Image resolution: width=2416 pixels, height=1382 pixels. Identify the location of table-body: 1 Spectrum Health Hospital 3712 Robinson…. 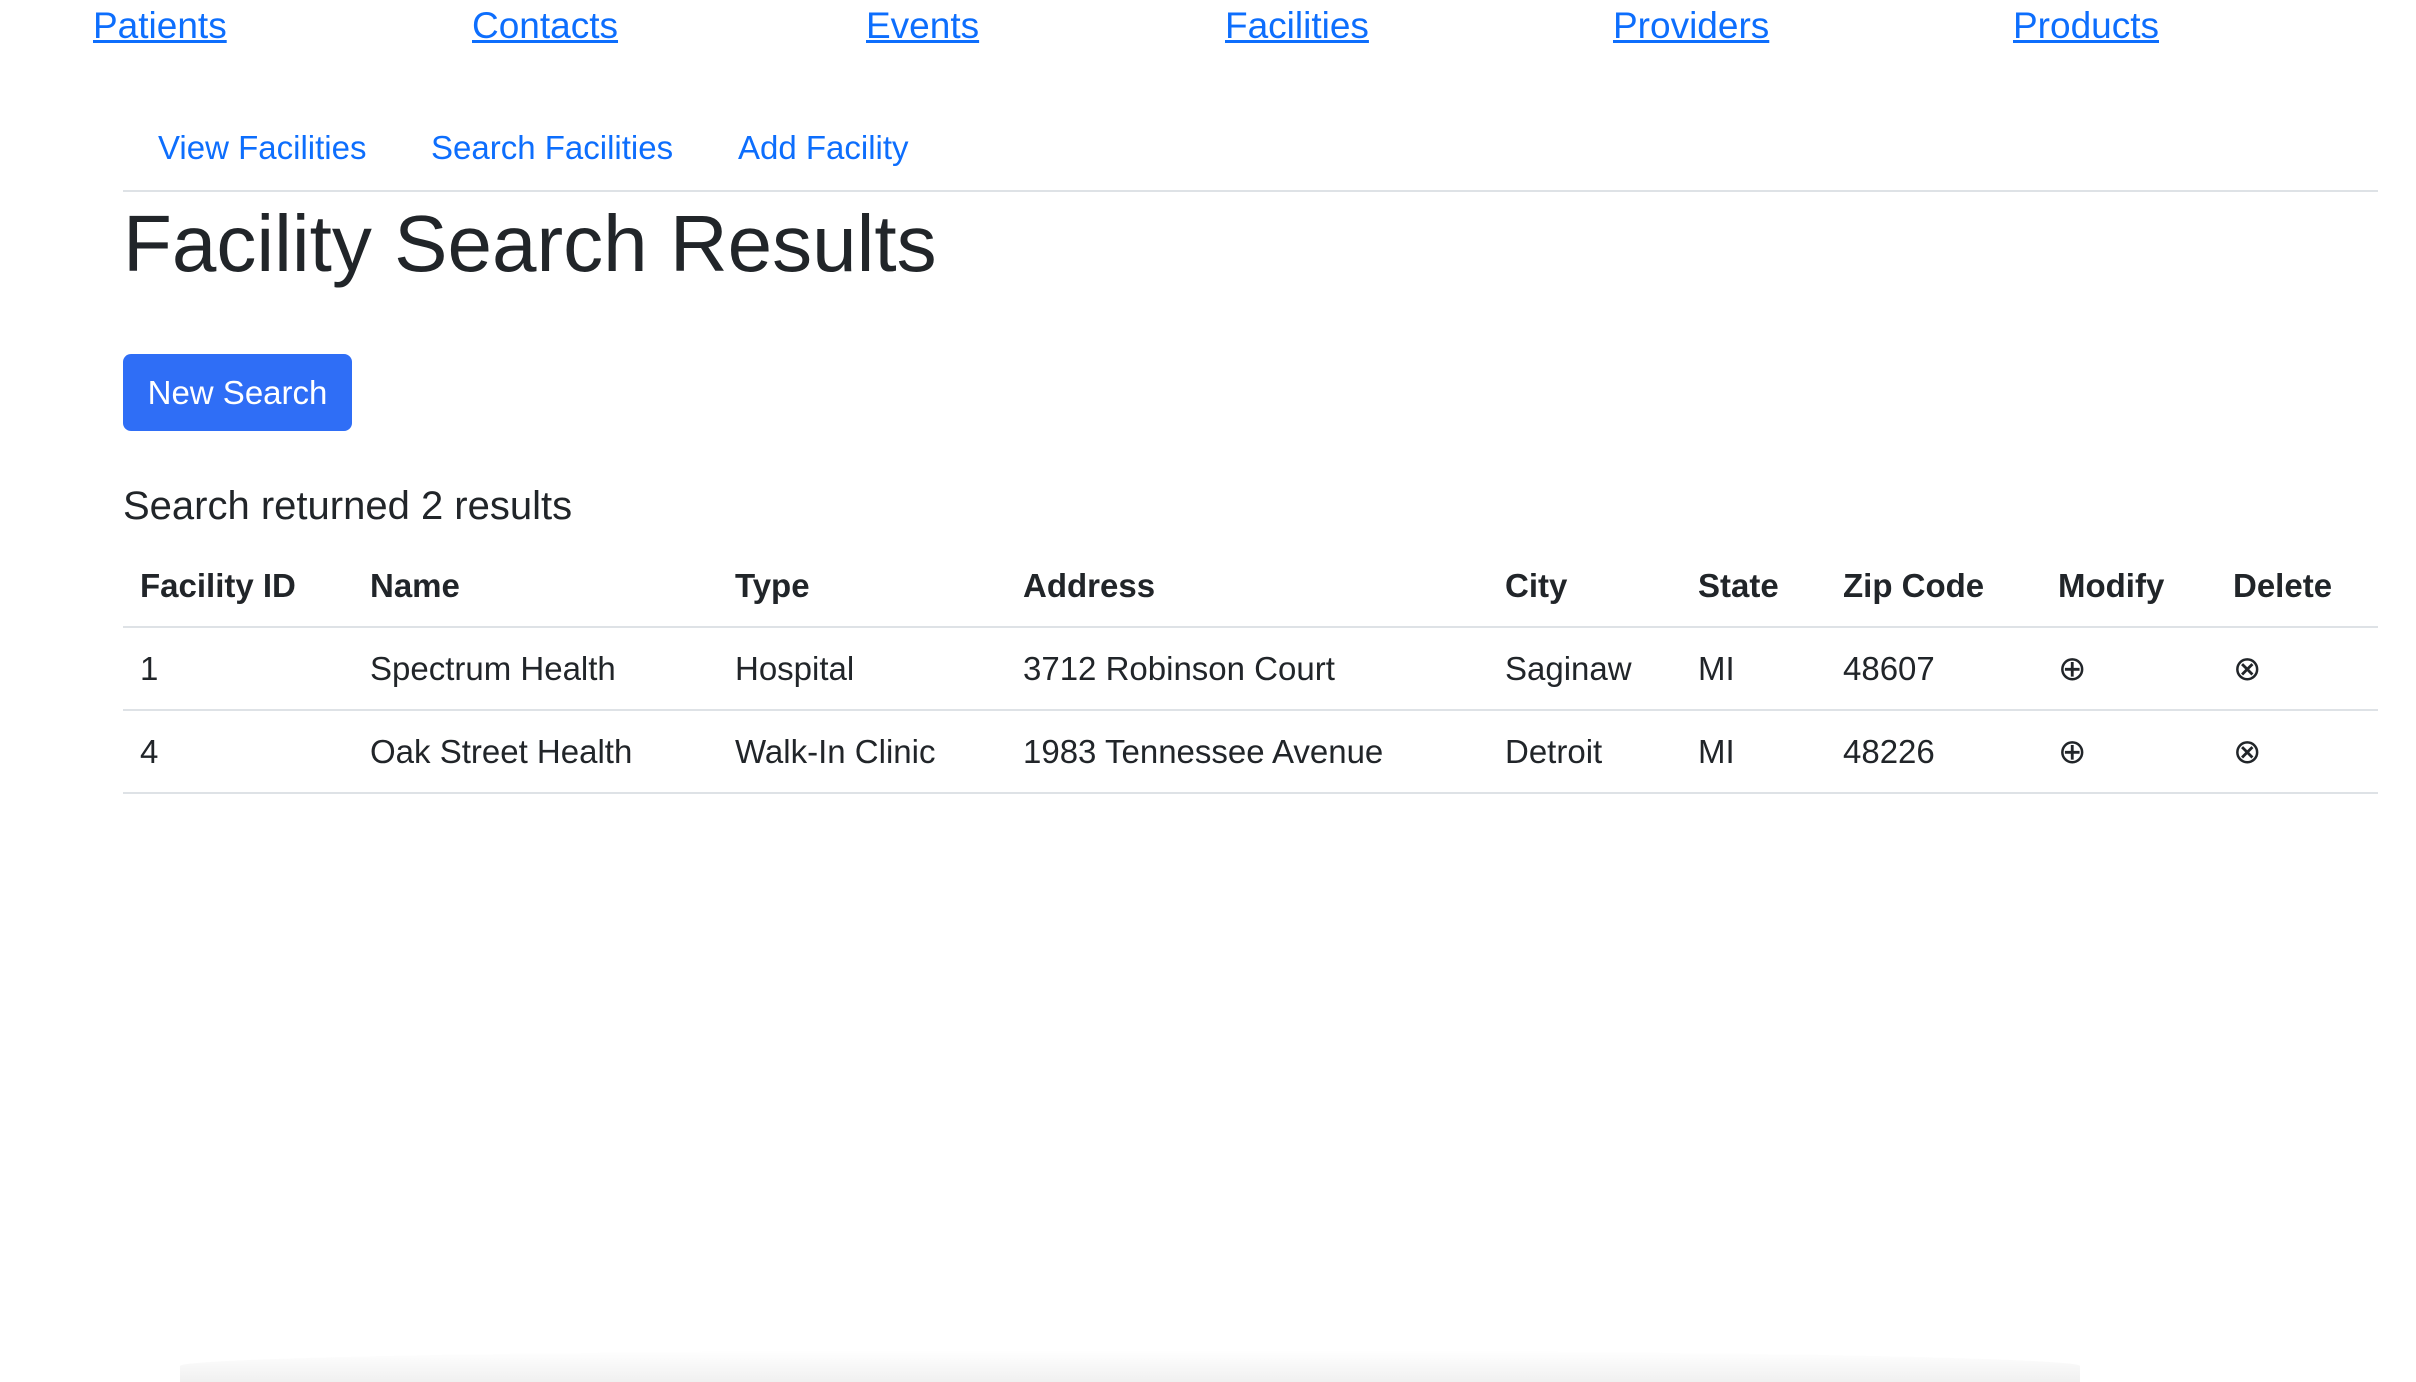
(1250, 710).